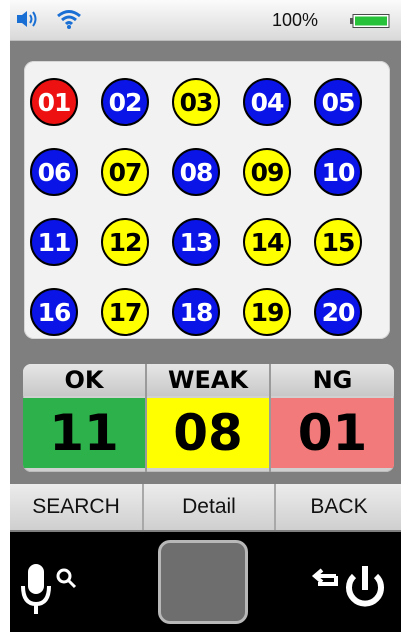 This screenshot has height=632, width=401. I want to click on weak-count: 08, so click(208, 433).